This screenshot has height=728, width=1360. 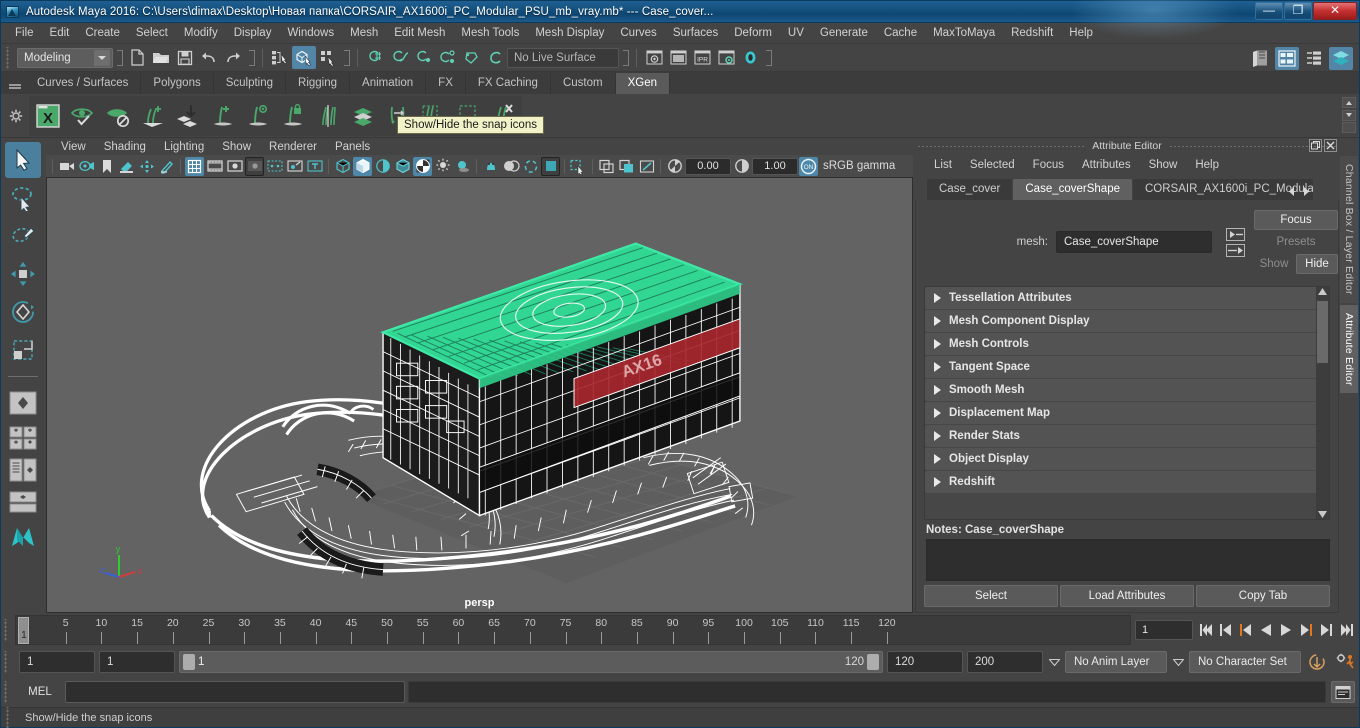 I want to click on select-by-object-type-button, so click(x=304, y=57).